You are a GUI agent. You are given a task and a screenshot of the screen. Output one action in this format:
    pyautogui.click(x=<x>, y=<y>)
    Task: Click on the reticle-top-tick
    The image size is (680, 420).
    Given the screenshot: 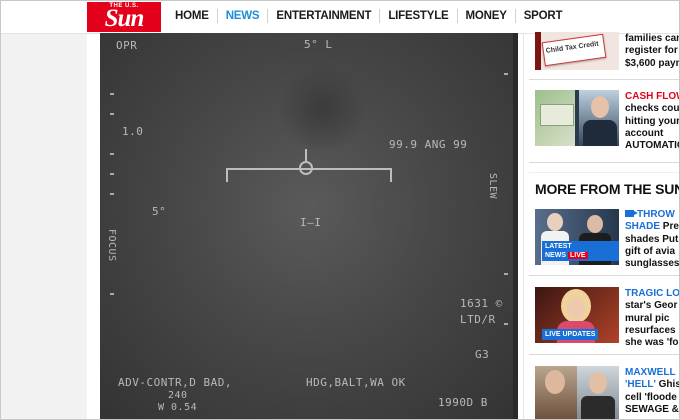 What is the action you would take?
    pyautogui.click(x=306, y=155)
    